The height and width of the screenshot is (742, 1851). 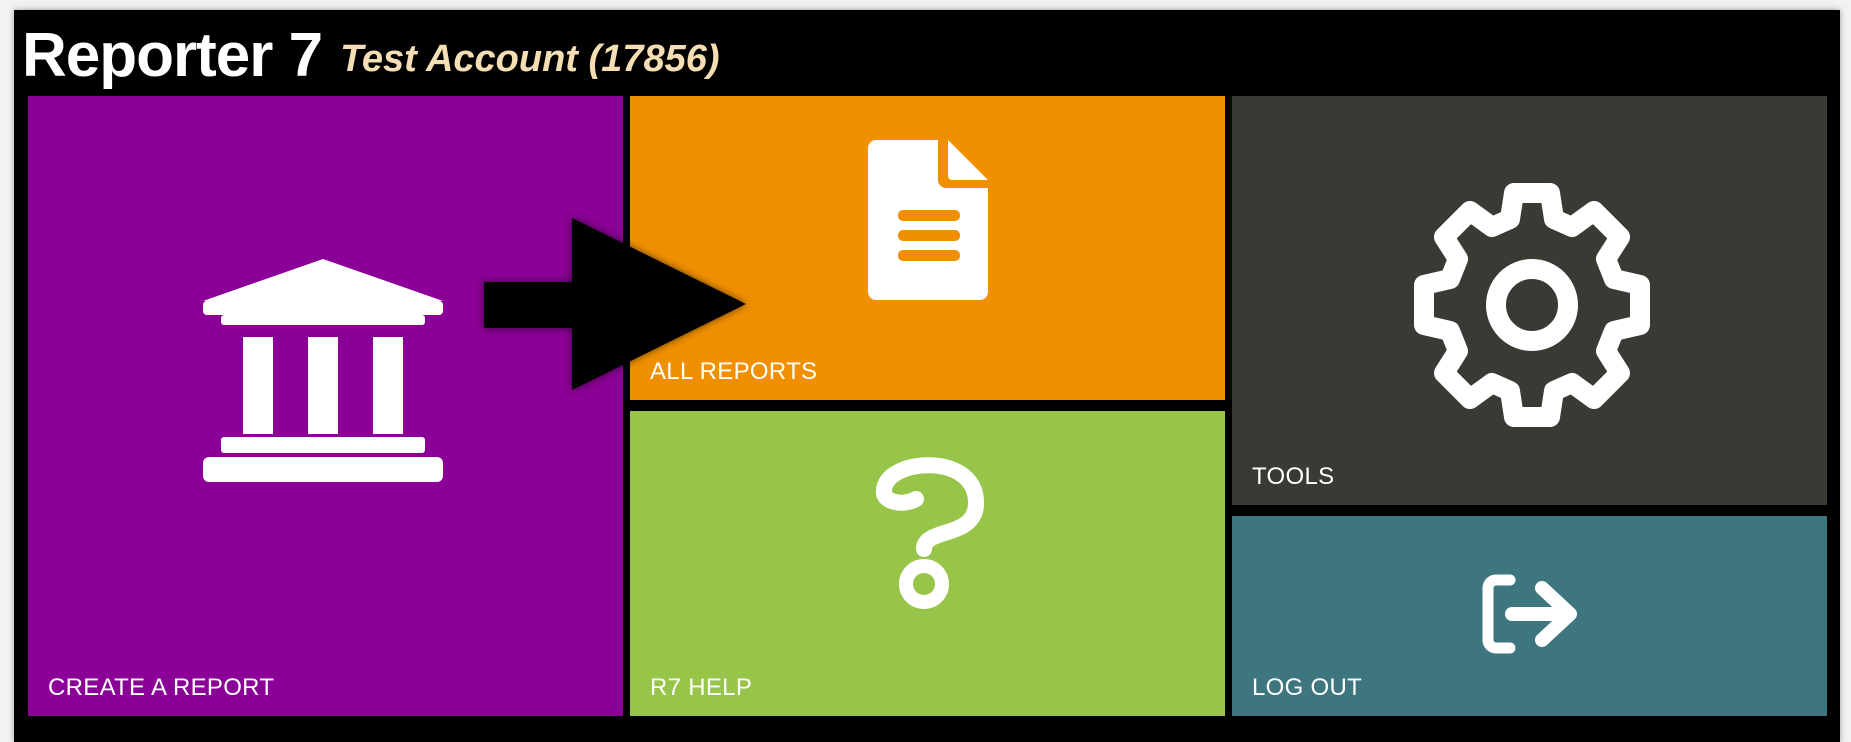 I want to click on gear-icon, so click(x=1532, y=305).